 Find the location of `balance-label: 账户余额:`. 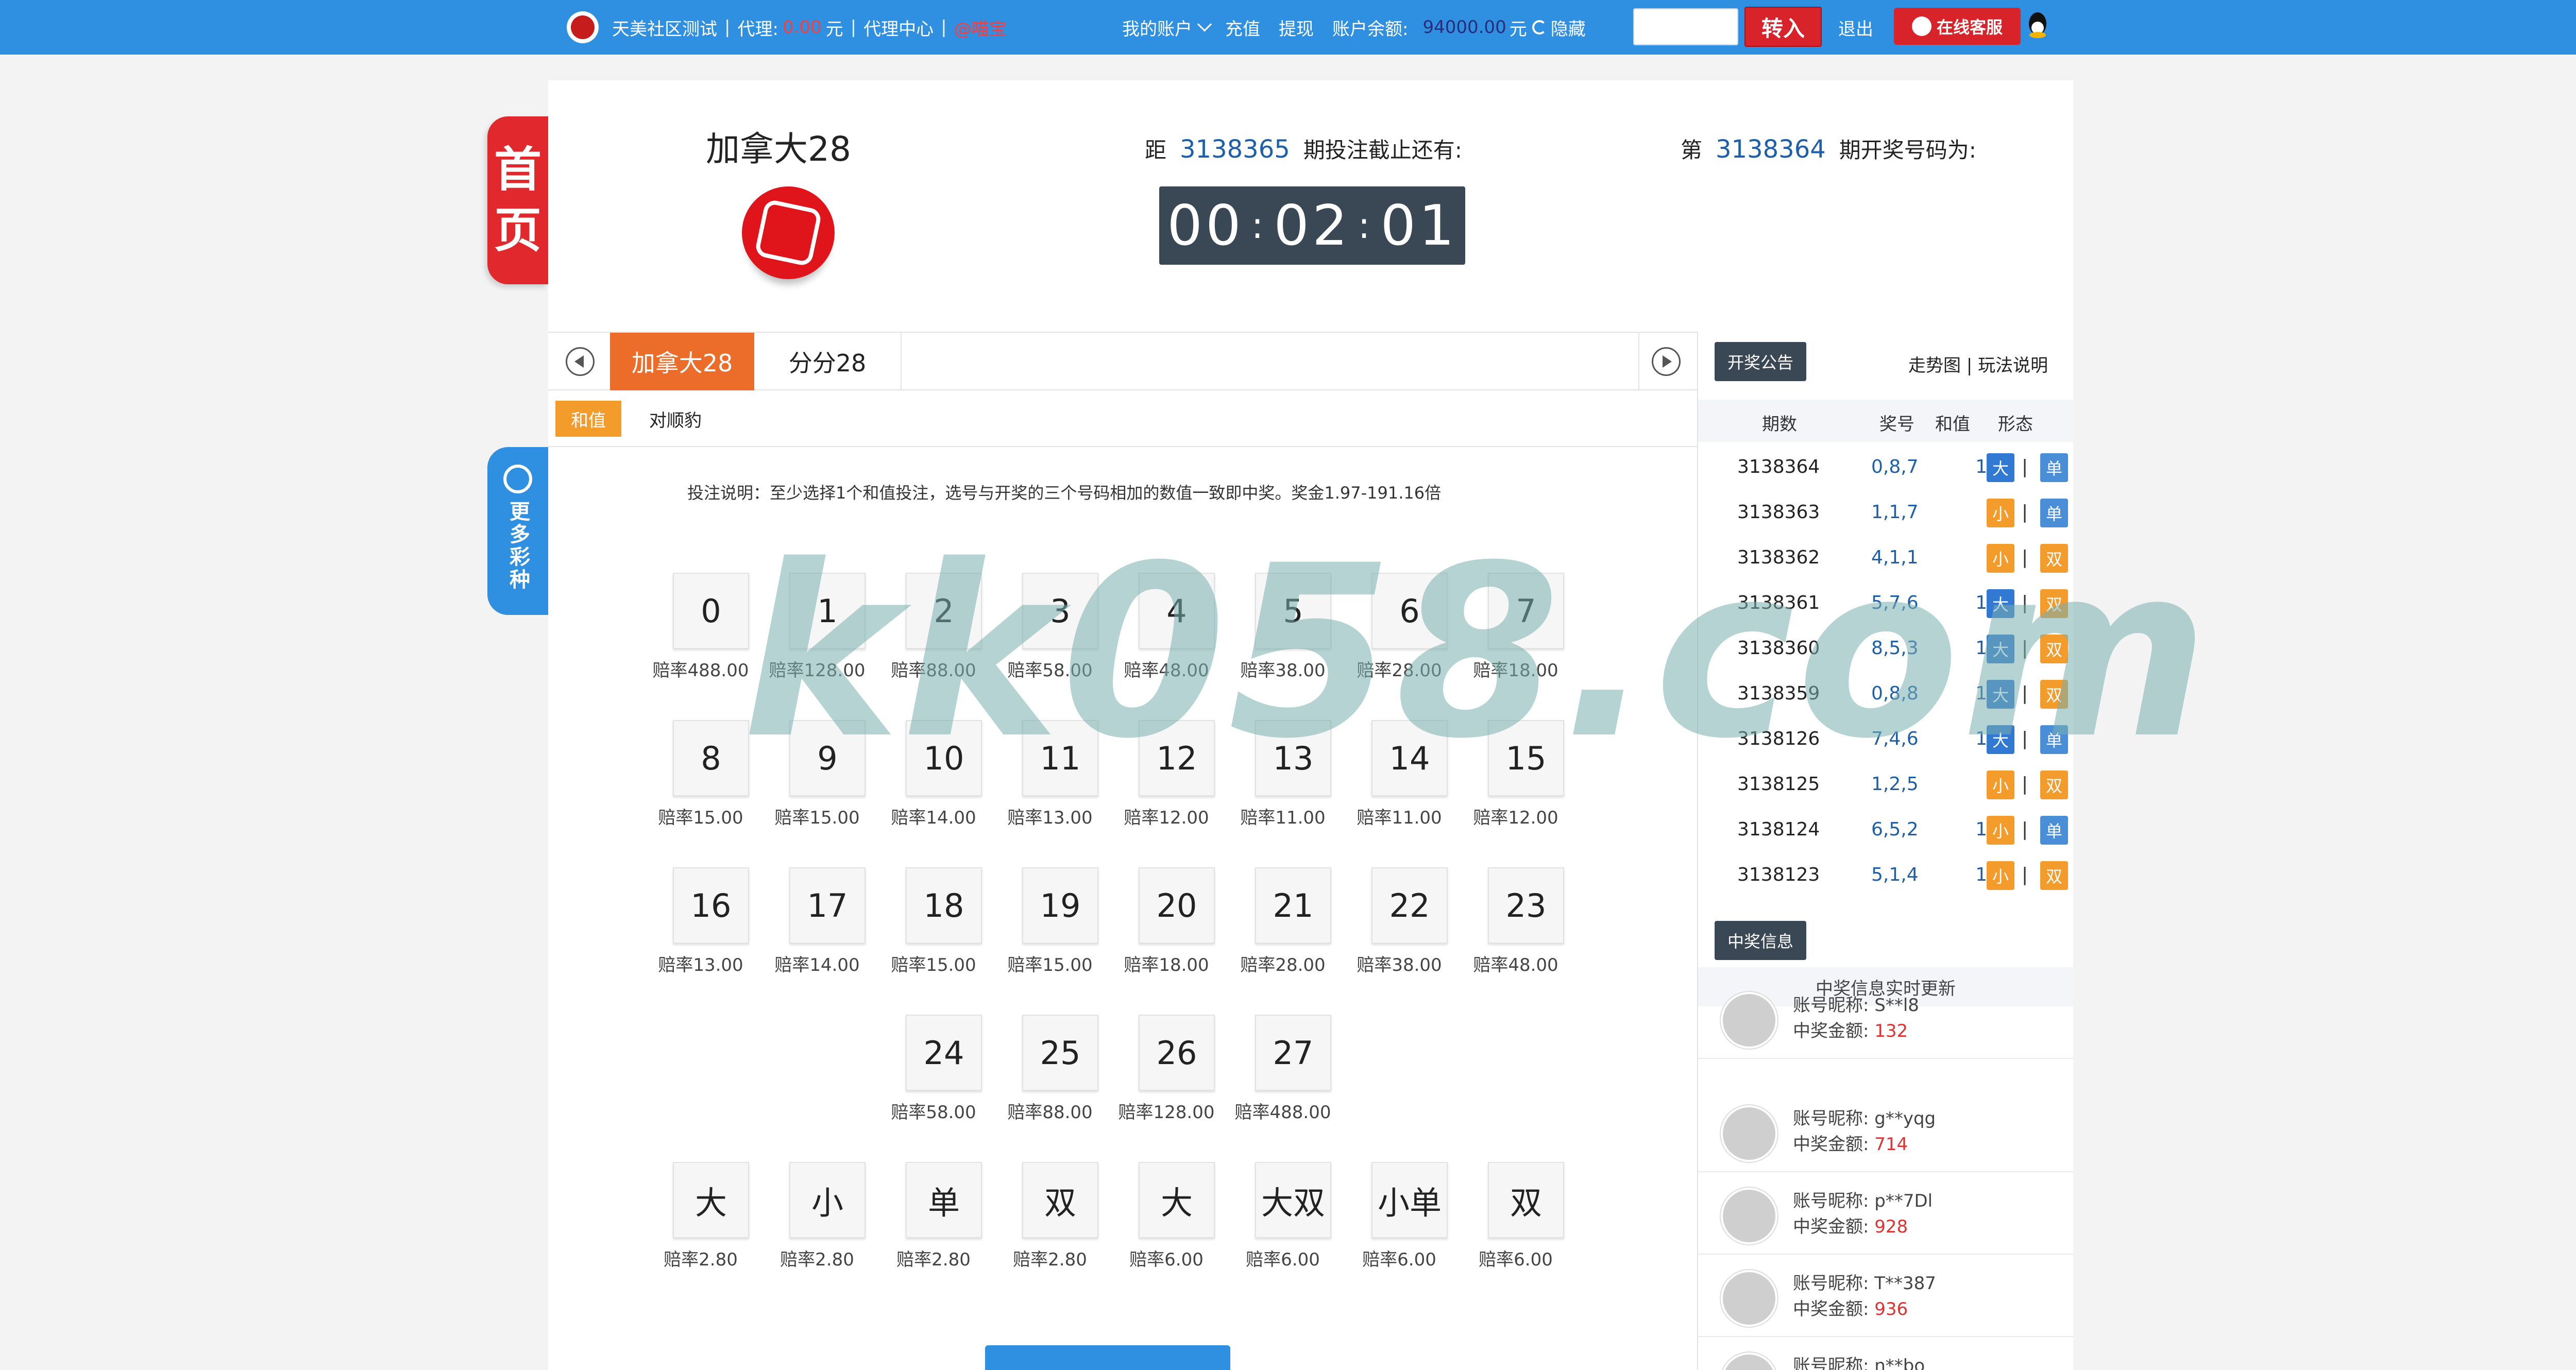

balance-label: 账户余额: is located at coordinates (1370, 29).